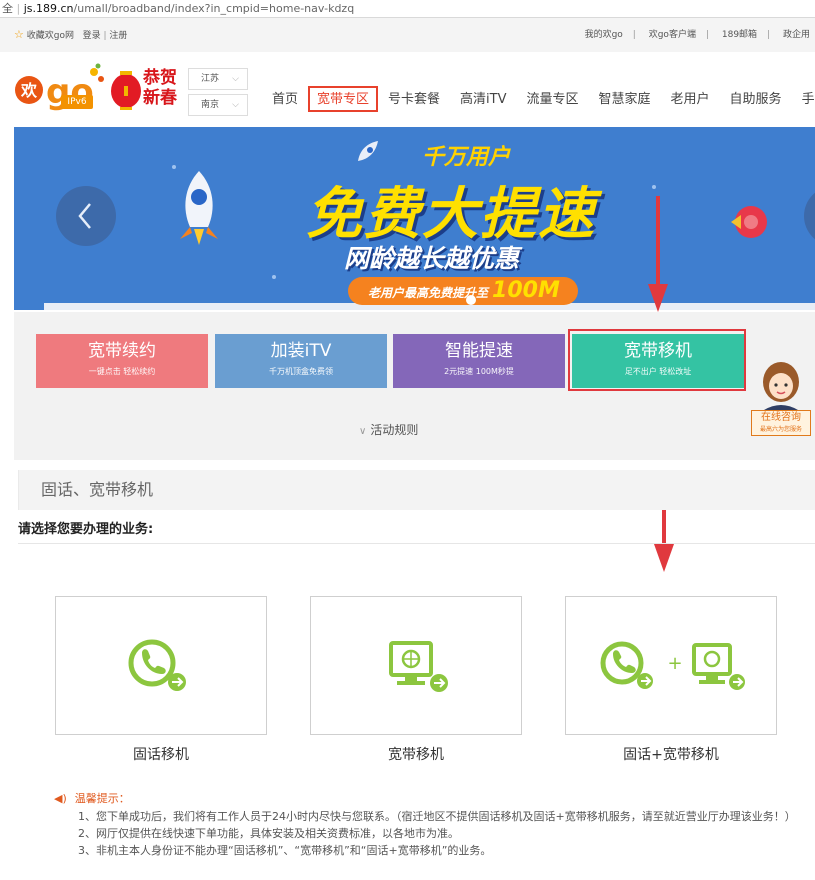 The width and height of the screenshot is (815, 880). I want to click on topbar-link-enterprise: 政企用, so click(796, 35).